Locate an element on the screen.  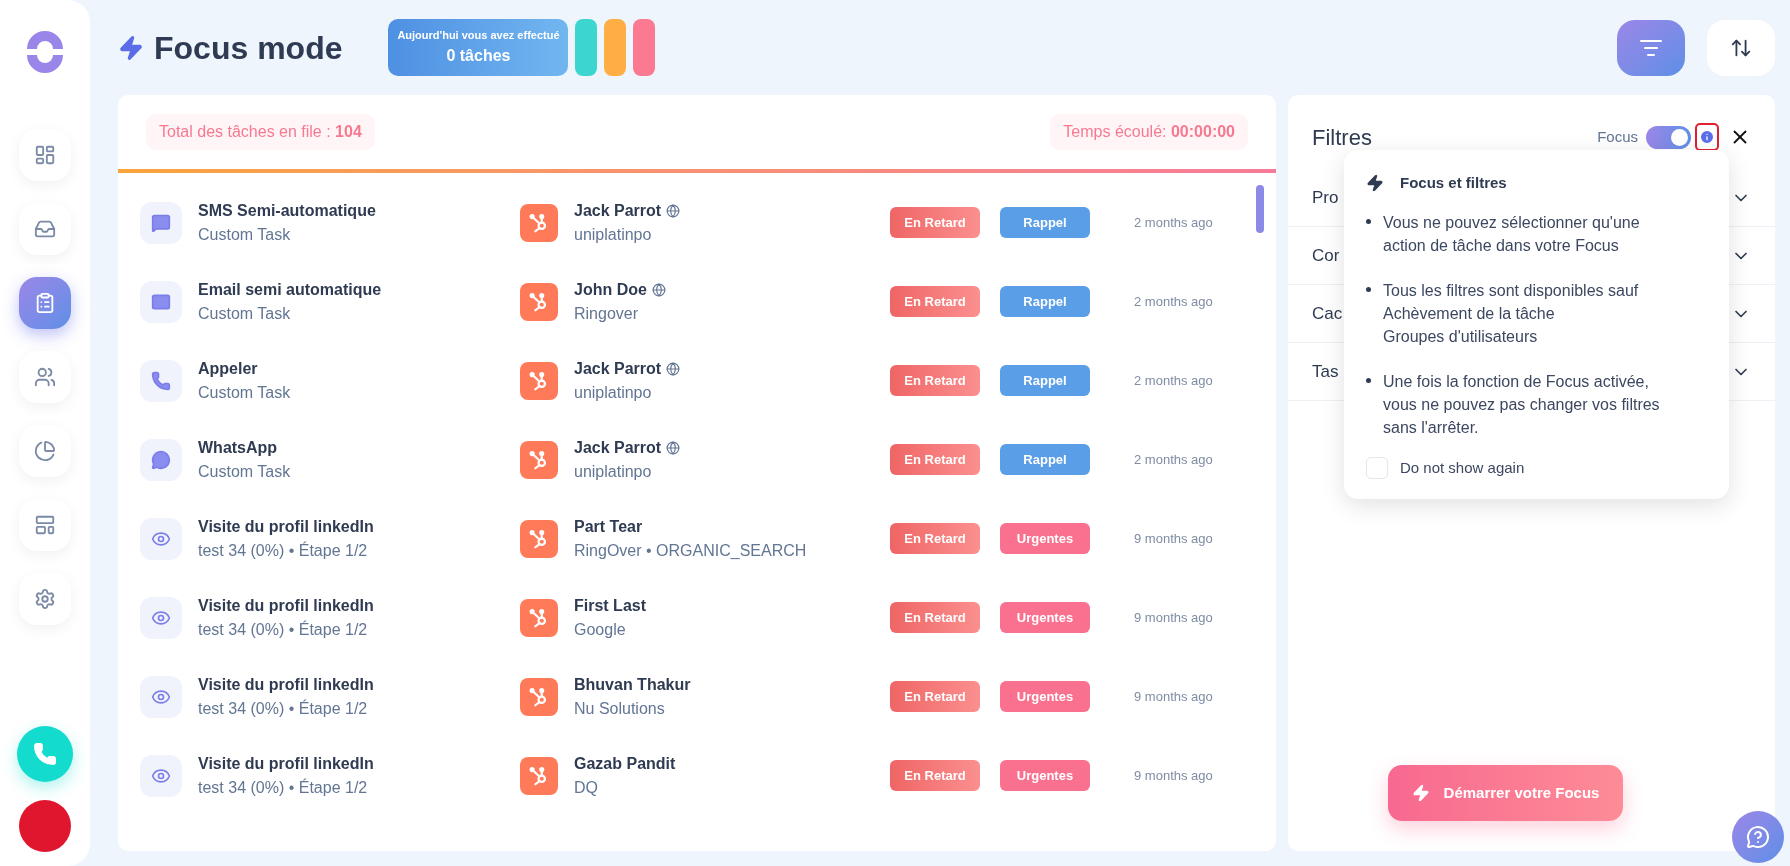
checkbox-label: Do not show again is located at coordinates (1462, 467).